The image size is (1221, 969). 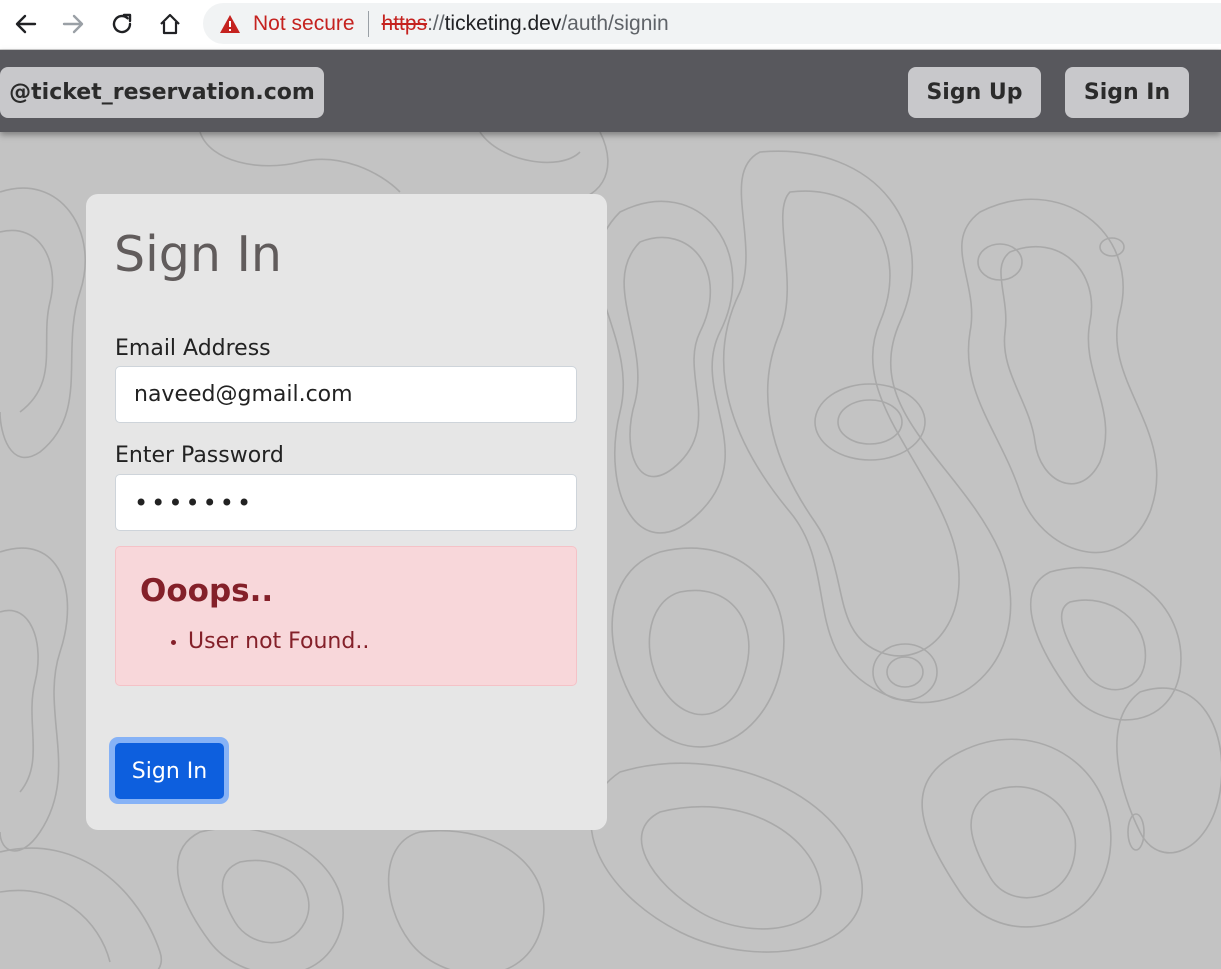 What do you see at coordinates (193, 348) in the screenshot?
I see `email-label: Email Address` at bounding box center [193, 348].